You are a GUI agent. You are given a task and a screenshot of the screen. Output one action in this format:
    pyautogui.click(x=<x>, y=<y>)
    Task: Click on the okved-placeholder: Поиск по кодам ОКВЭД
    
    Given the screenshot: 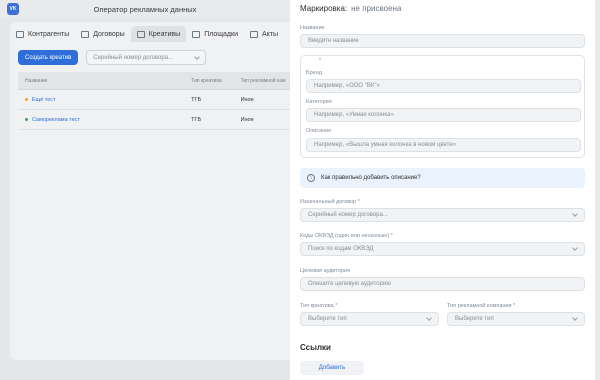 What is the action you would take?
    pyautogui.click(x=341, y=249)
    